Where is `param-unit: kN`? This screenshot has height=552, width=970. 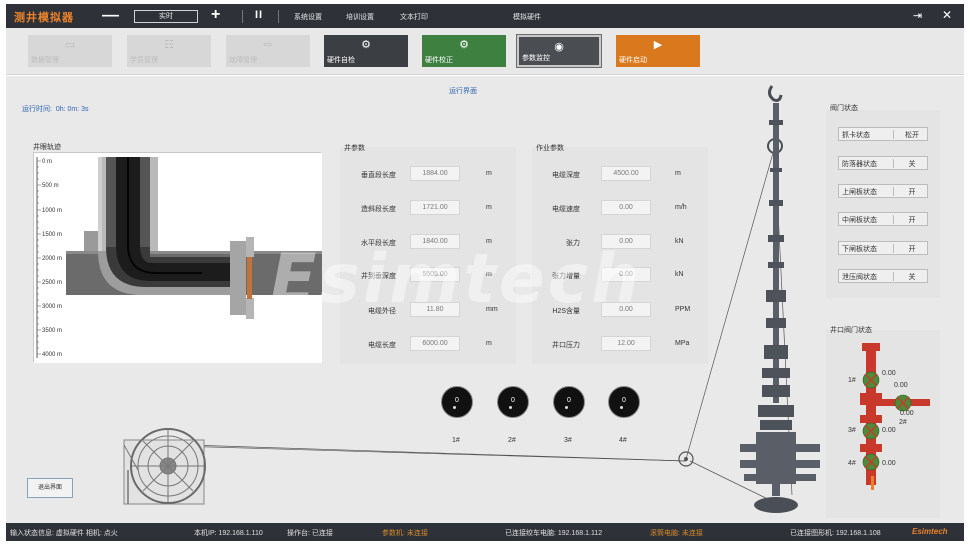
param-unit: kN is located at coordinates (679, 241).